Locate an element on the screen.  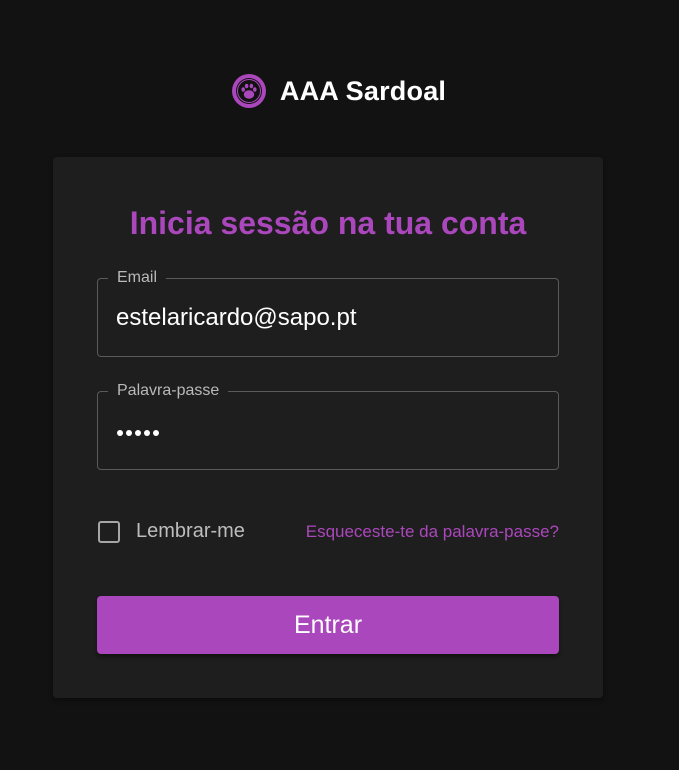
brand-name: AAA Sardoal is located at coordinates (363, 90).